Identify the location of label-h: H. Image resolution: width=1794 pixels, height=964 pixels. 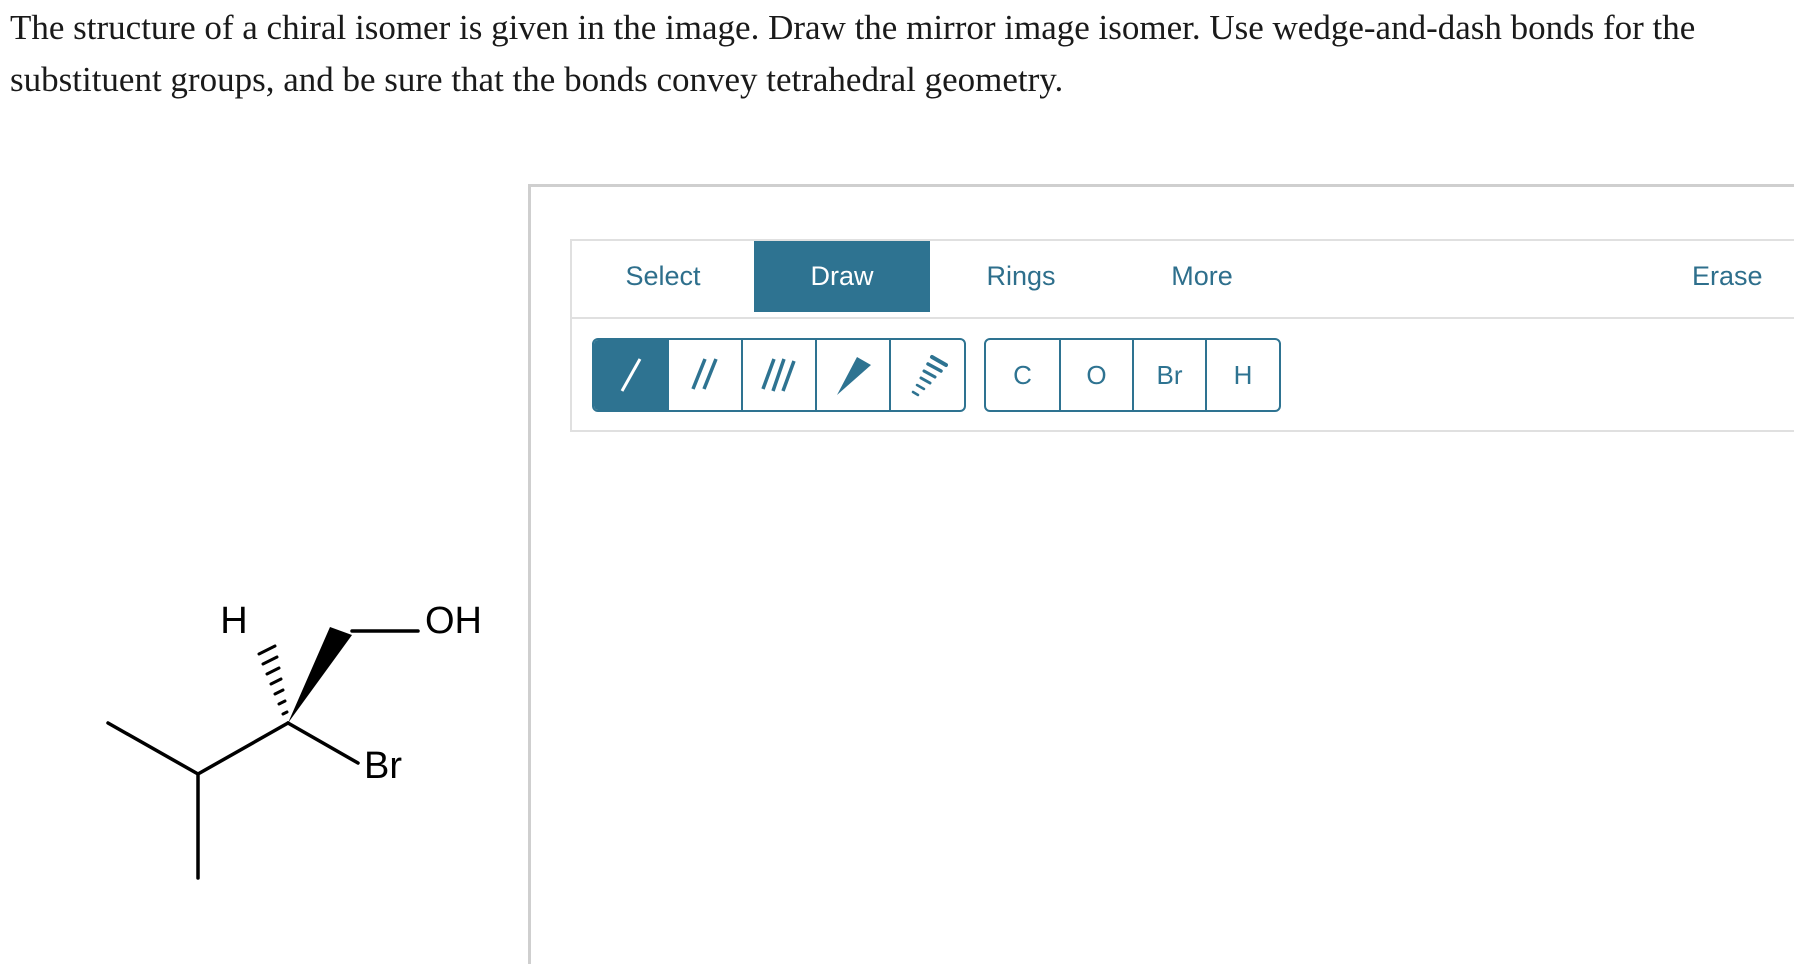
(233, 621).